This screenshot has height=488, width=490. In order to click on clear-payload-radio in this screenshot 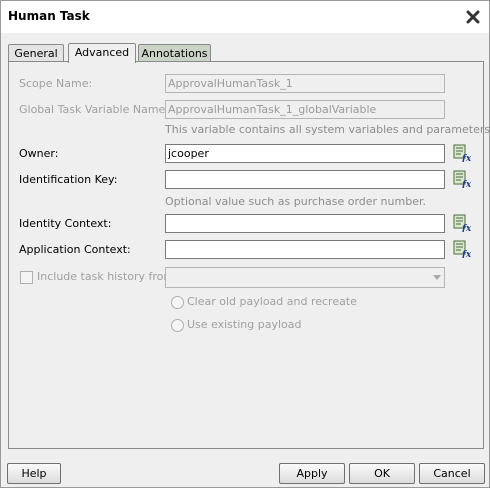, I will do `click(177, 302)`.